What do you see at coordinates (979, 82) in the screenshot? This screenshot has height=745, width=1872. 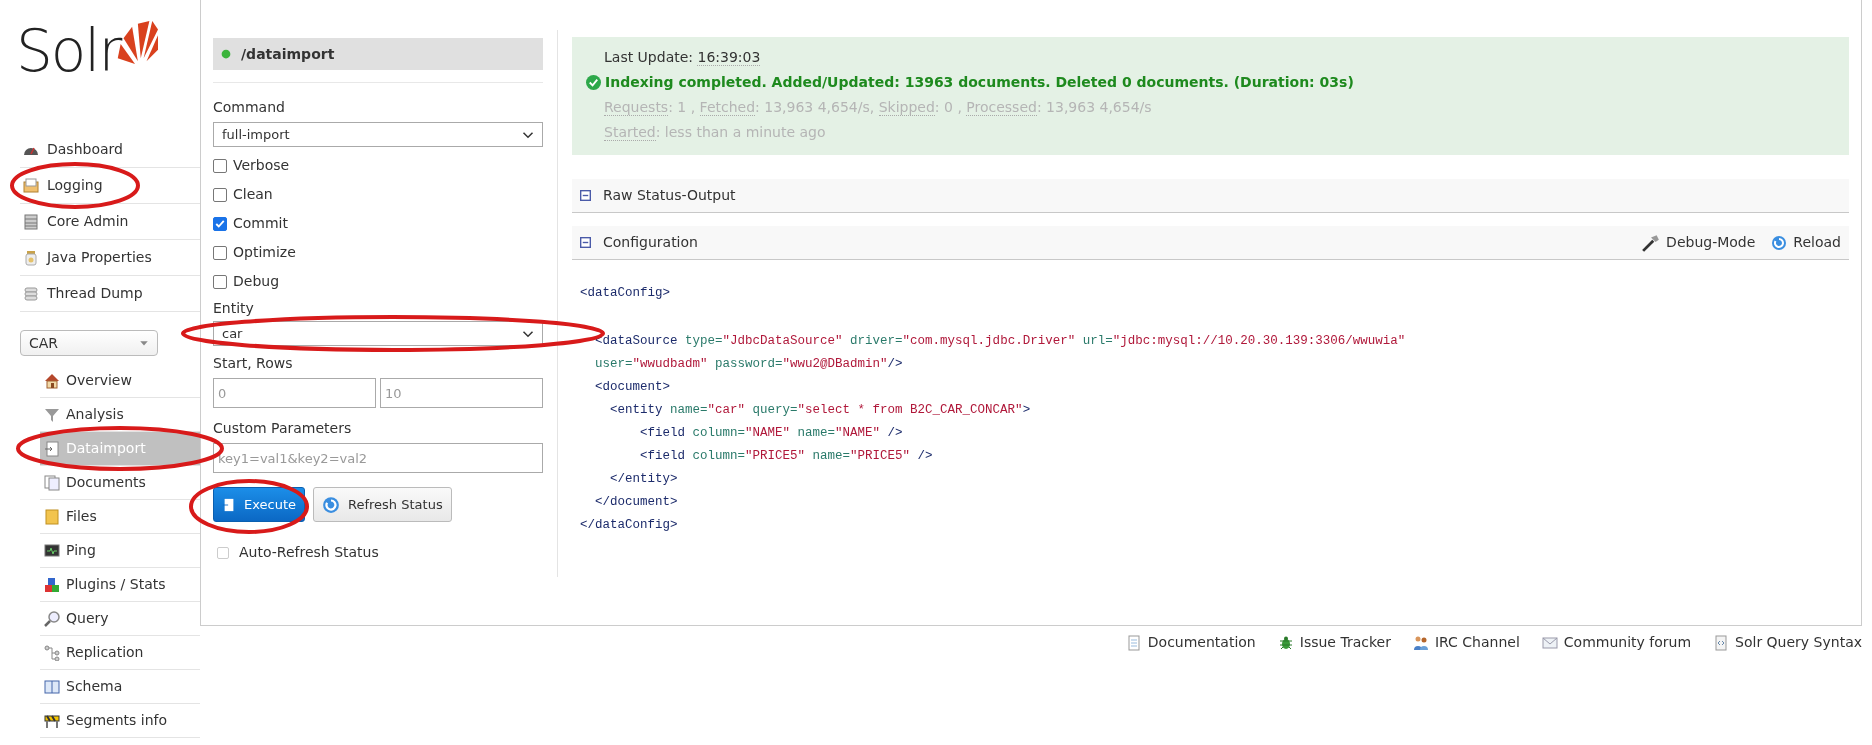 I see `status-message: Indexing completed. Added/Updated: 13963 documents. Deleted 0 documents. (Duration: 03s)` at bounding box center [979, 82].